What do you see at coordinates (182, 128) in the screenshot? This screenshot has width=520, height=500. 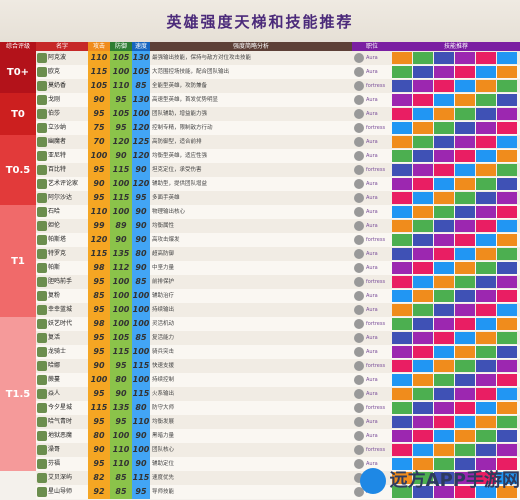 I see `analysis-text: 控制专精，限制敌方行动` at bounding box center [182, 128].